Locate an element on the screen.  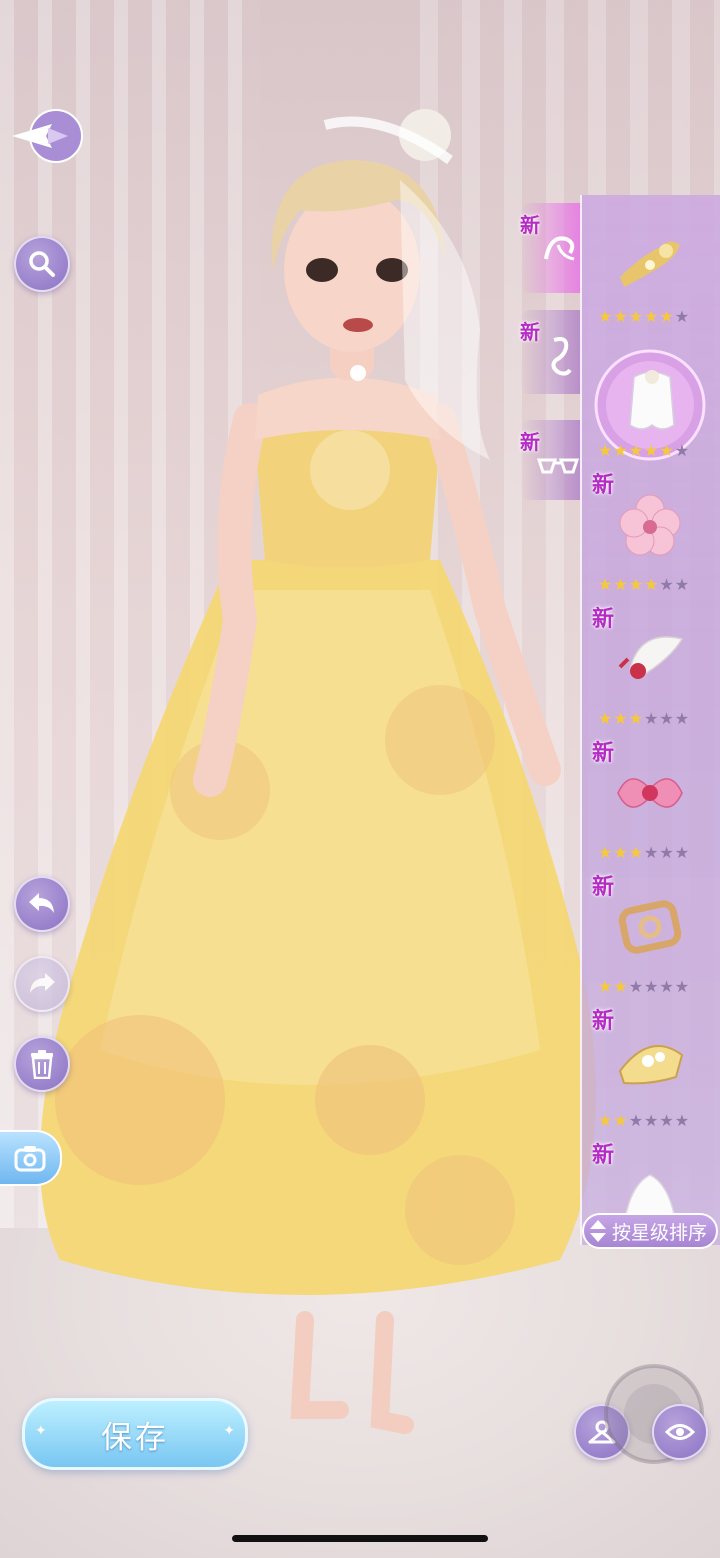
category-tab-hair-accessory: 新 is located at coordinates (551, 248).